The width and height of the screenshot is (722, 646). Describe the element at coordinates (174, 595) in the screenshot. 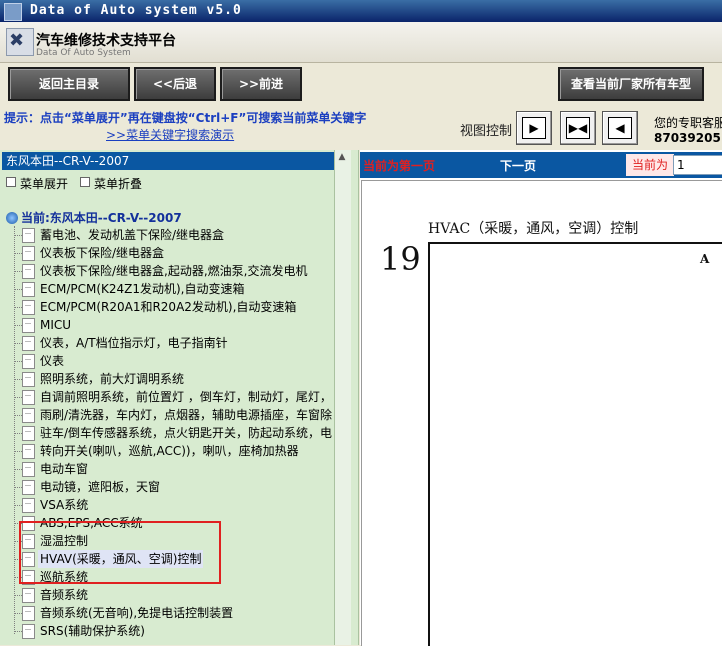

I see `tree-item: 音频系统` at that location.